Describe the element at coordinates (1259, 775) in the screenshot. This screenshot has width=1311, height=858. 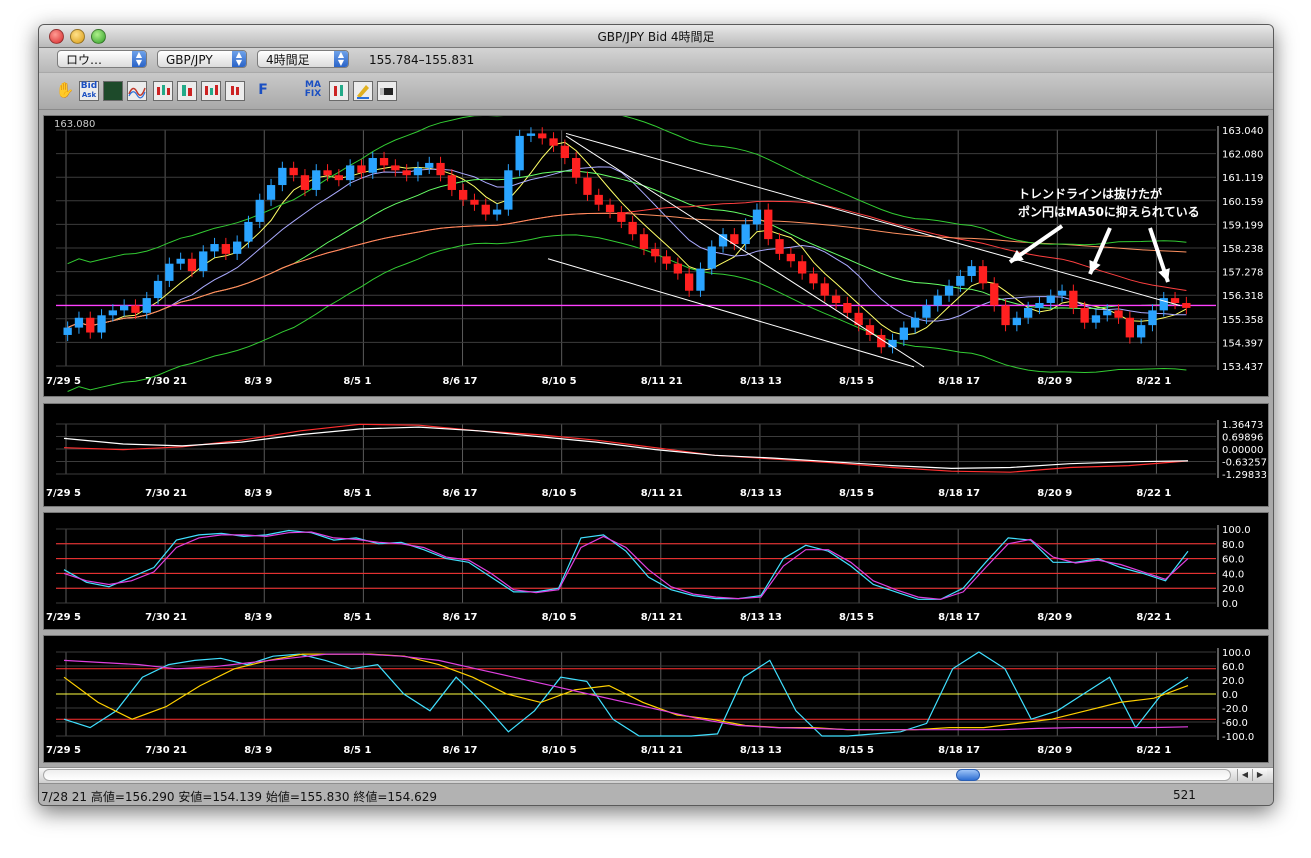
I see `scroll-right-button: ▶` at that location.